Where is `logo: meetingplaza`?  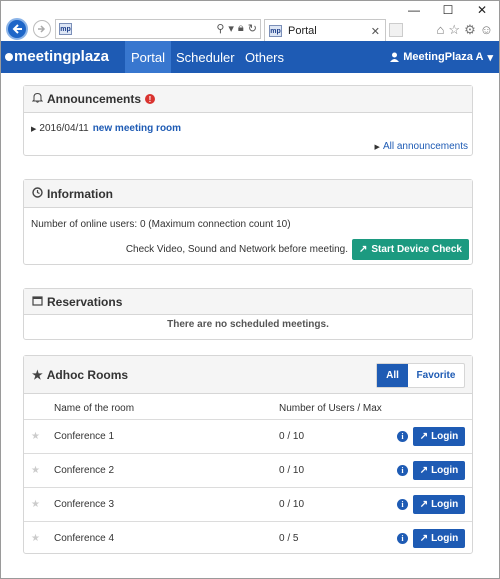
logo: meetingplaza is located at coordinates (57, 56).